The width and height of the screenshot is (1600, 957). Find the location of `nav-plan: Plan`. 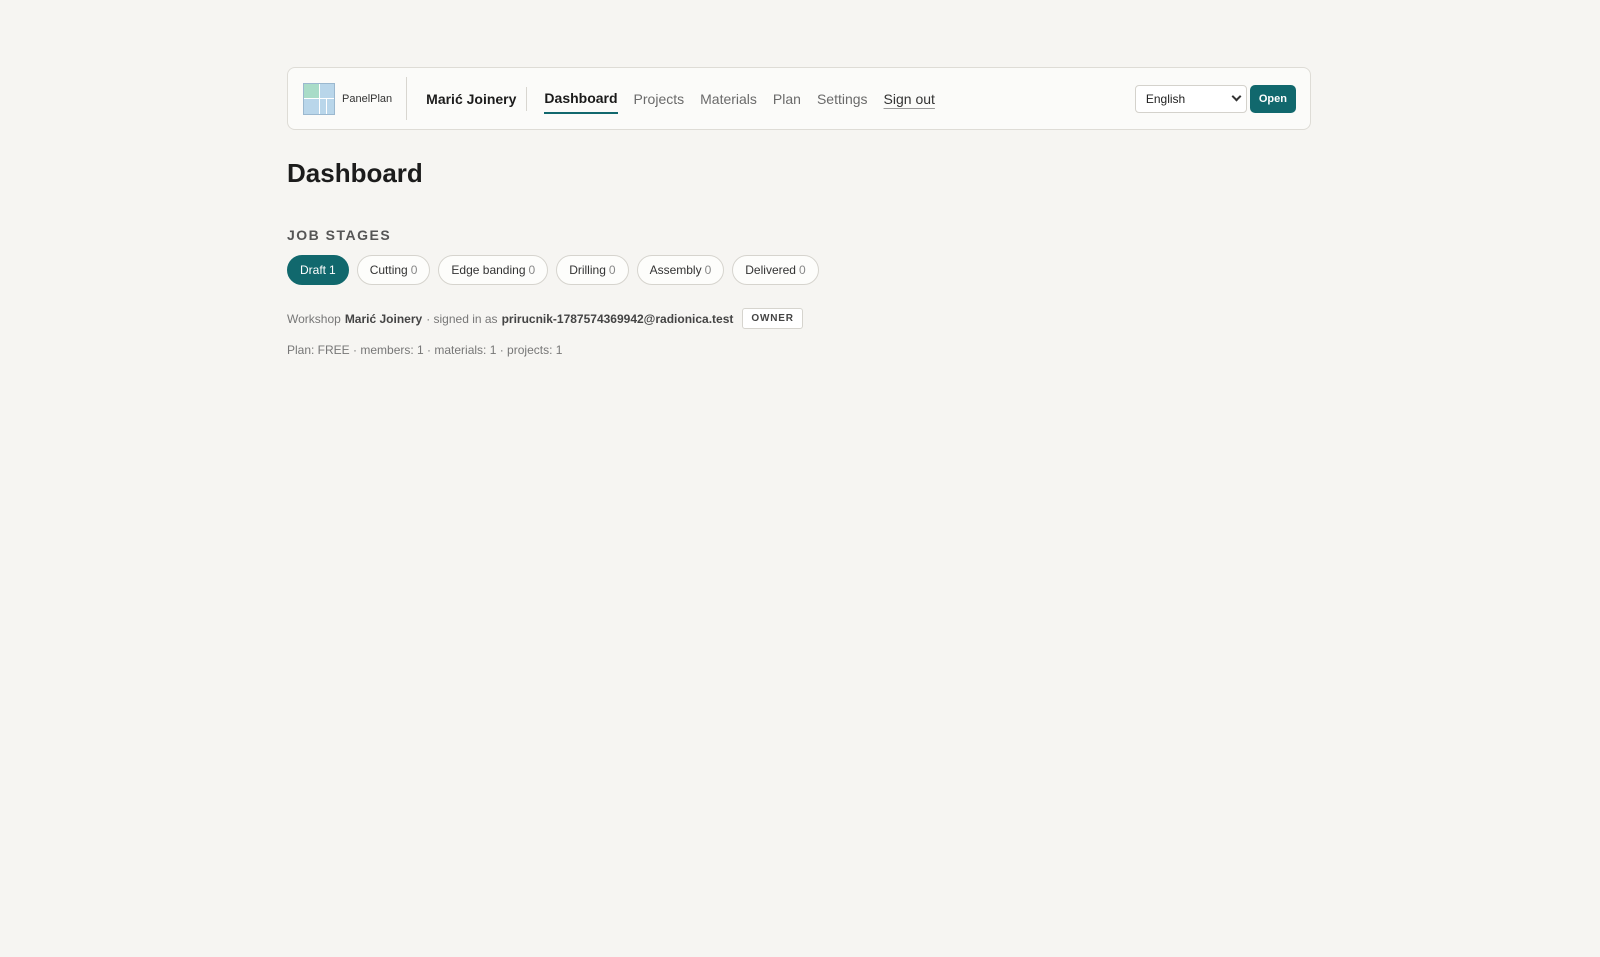

nav-plan: Plan is located at coordinates (787, 99).